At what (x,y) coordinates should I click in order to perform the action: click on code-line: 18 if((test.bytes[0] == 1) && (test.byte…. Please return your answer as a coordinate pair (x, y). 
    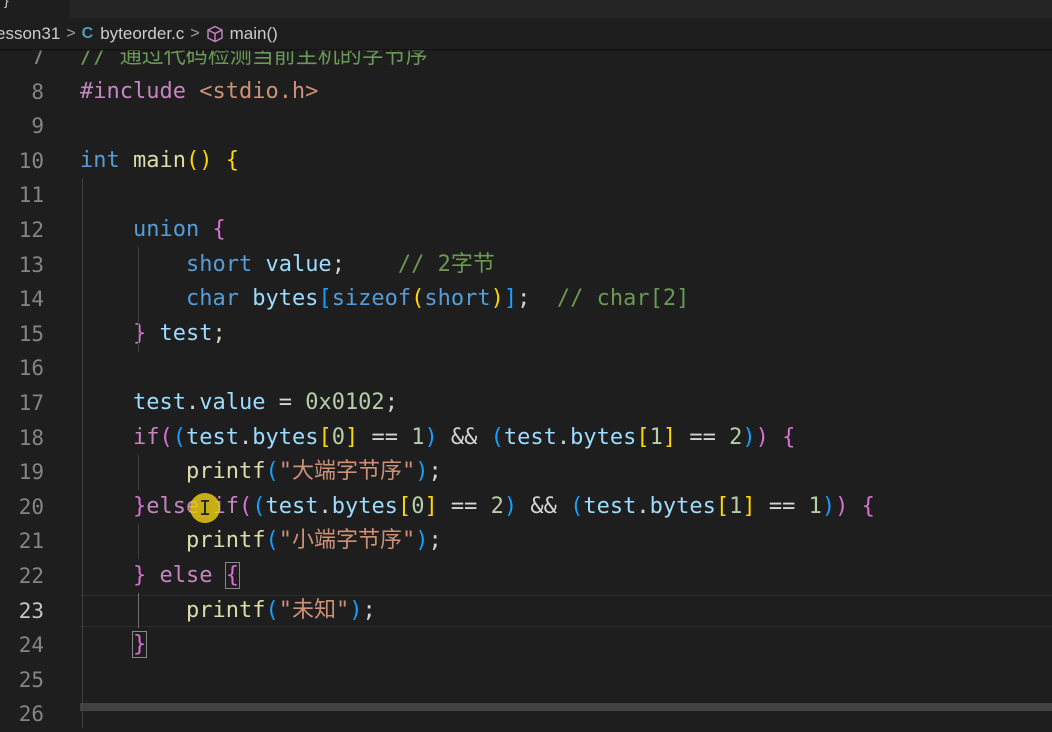
    Looking at the image, I should click on (526, 438).